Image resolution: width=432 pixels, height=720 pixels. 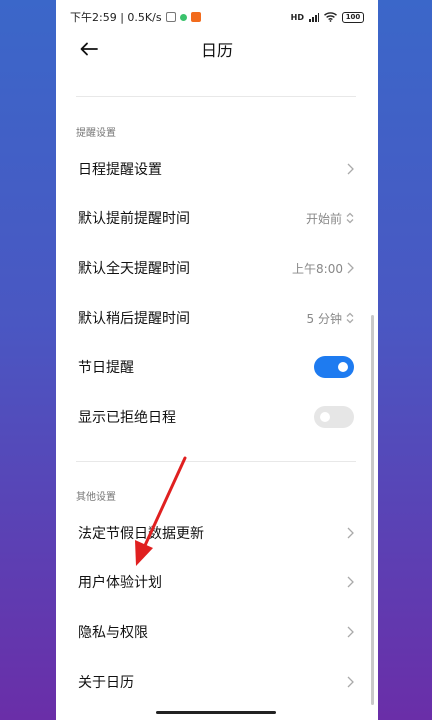 I want to click on row-privacy: 隐私与权限, so click(x=217, y=632).